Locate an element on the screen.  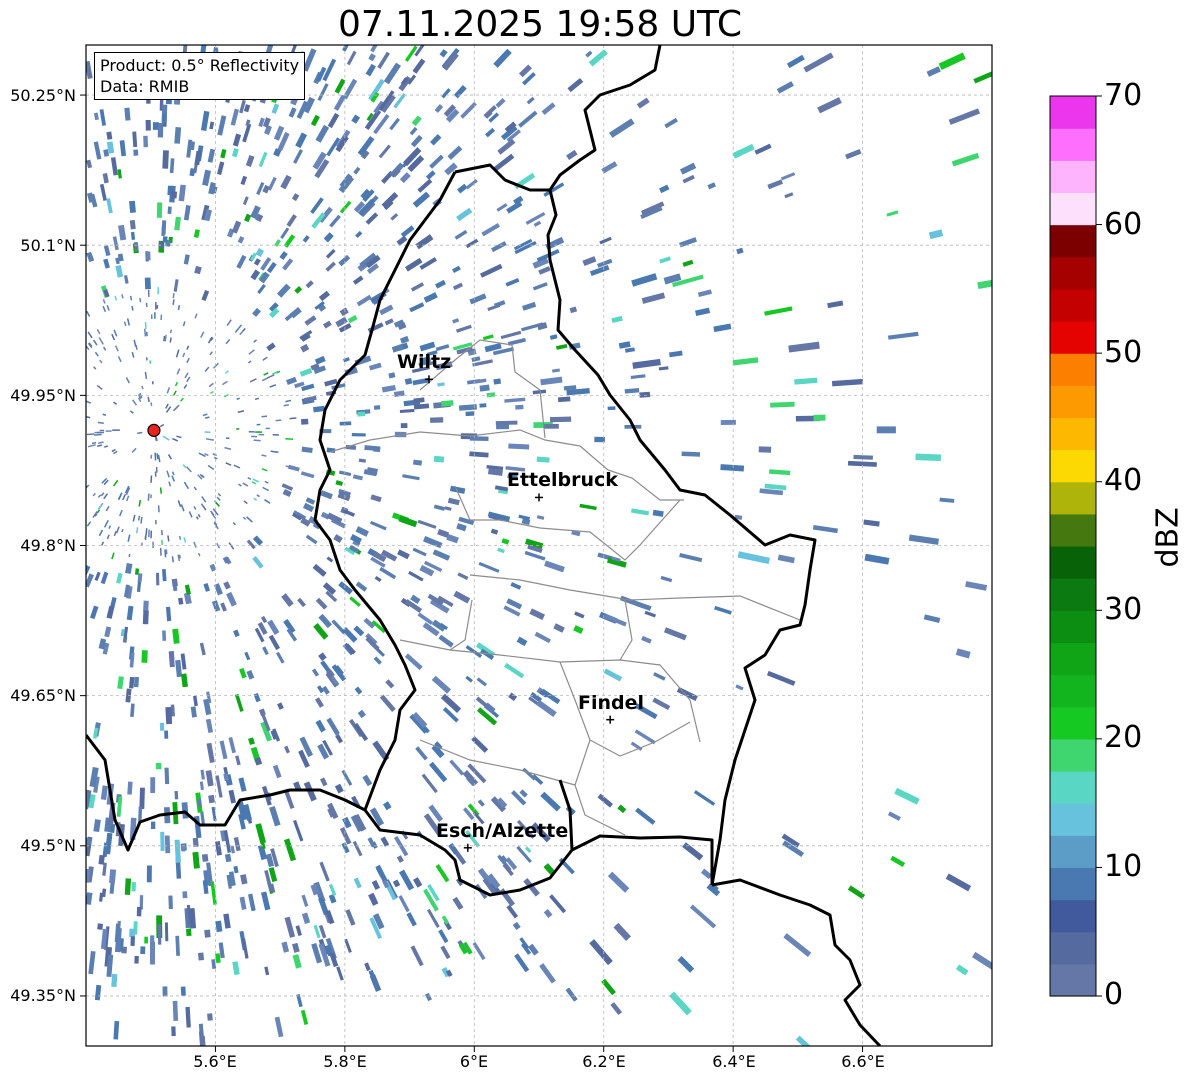
place-label-findel: Findel is located at coordinates (611, 703).